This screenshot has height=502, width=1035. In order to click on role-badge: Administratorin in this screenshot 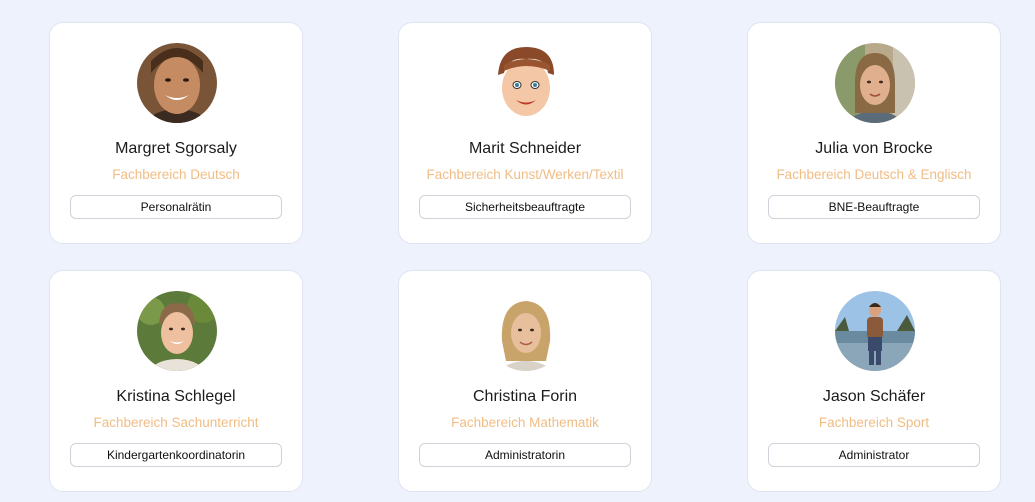, I will do `click(525, 455)`.